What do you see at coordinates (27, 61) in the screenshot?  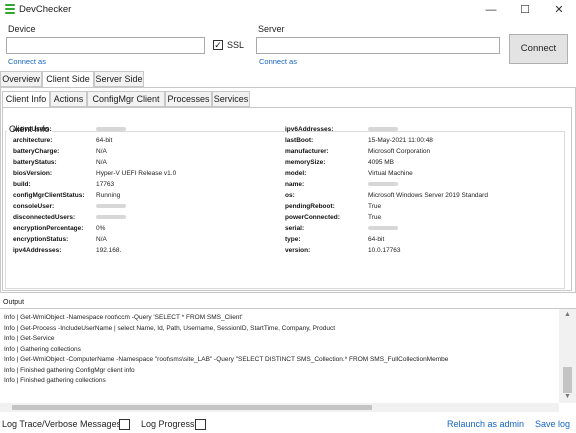 I see `device-connect-as-link: Connect as` at bounding box center [27, 61].